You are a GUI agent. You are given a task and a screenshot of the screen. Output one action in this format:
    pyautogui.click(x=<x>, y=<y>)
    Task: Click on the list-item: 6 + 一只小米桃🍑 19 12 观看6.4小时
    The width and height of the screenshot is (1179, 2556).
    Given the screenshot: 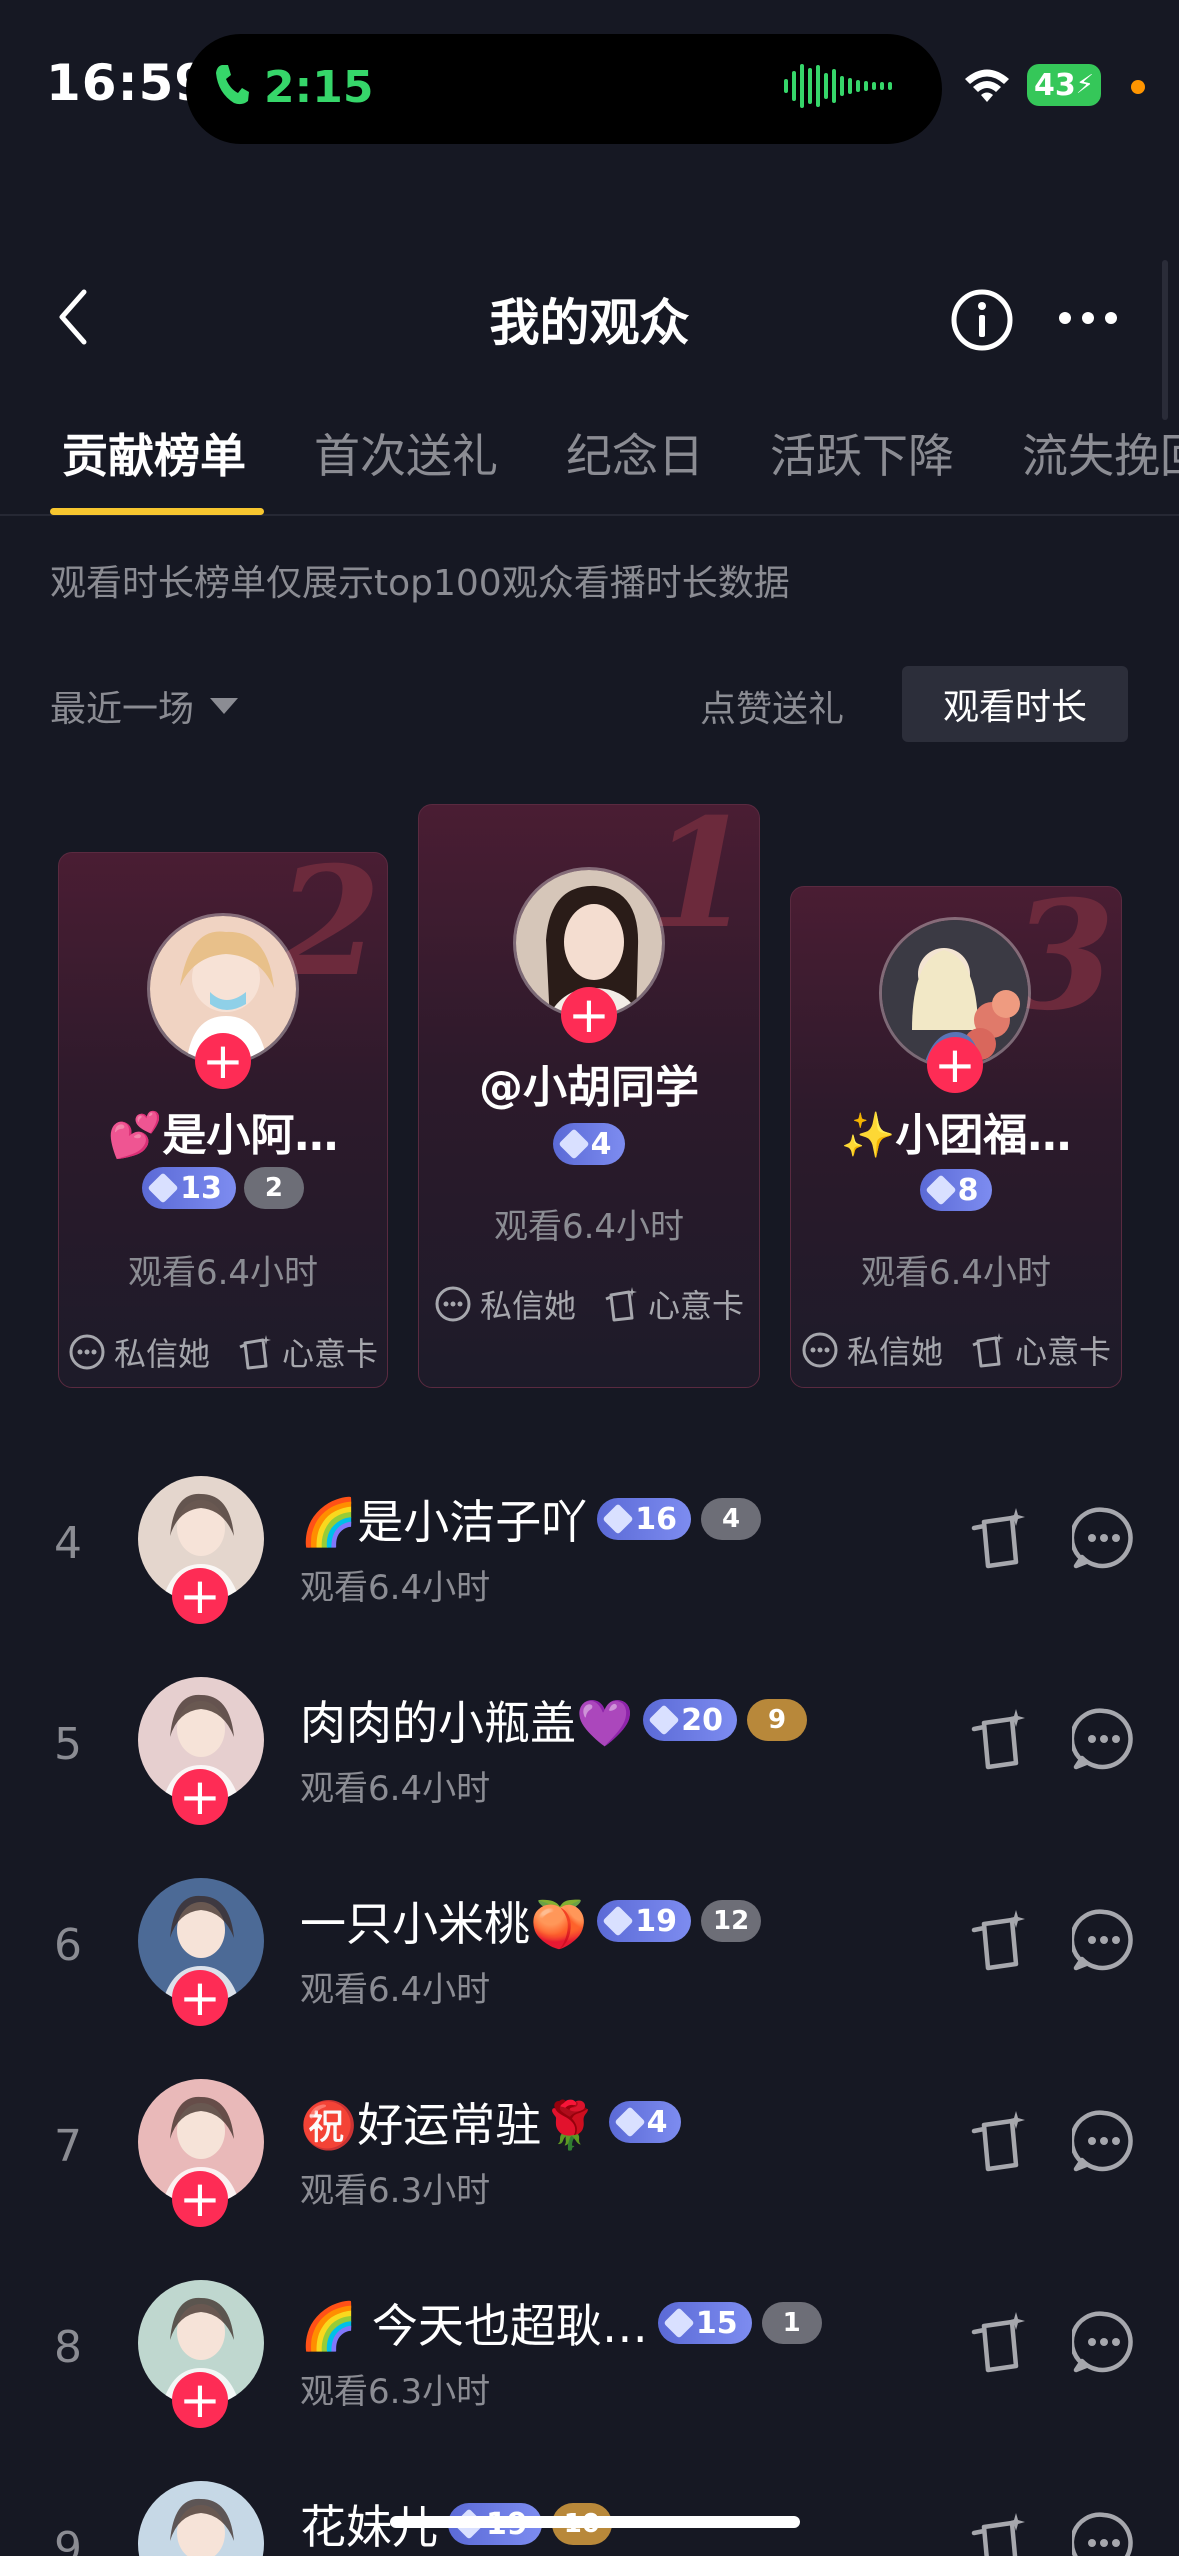 What is the action you would take?
    pyautogui.click(x=589, y=1948)
    